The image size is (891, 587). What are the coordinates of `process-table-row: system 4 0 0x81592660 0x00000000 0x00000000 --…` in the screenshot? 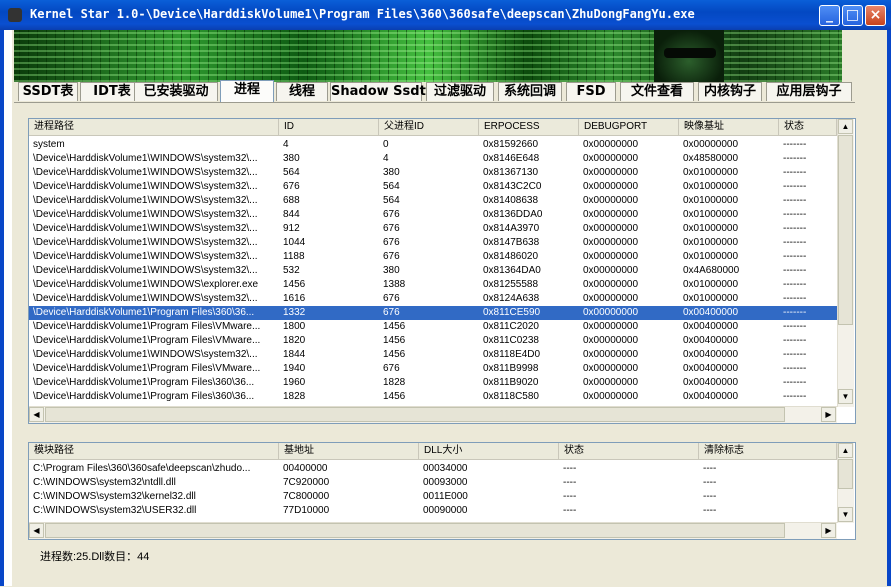 It's located at (433, 145).